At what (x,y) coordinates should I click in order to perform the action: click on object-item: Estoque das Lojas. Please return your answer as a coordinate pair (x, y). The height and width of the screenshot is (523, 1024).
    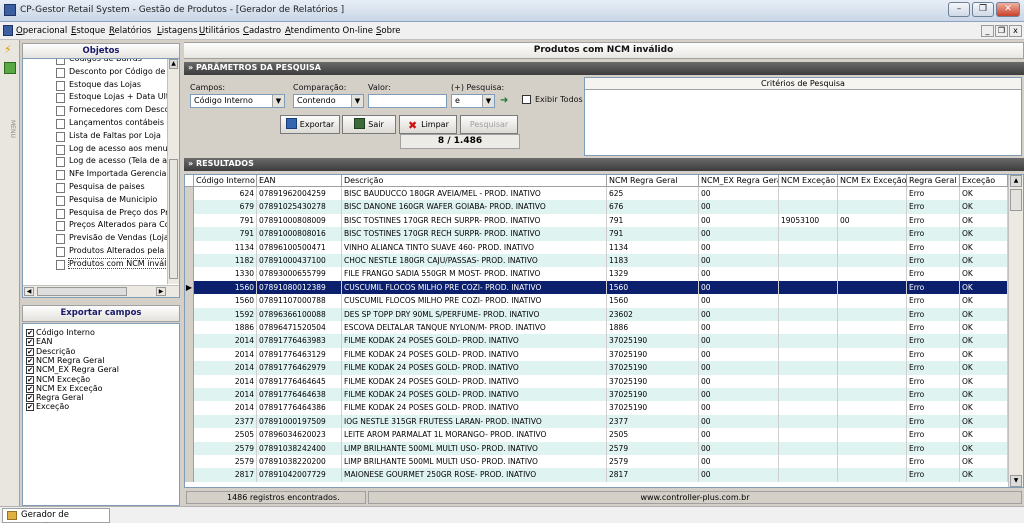
    Looking at the image, I should click on (112, 85).